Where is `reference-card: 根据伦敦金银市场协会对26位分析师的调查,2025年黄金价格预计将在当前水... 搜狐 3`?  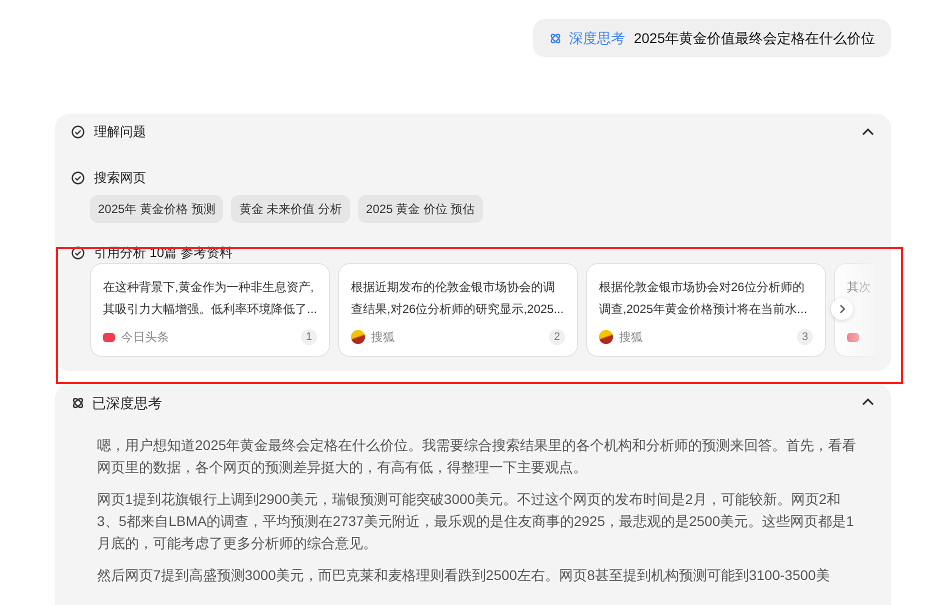 reference-card: 根据伦敦金银市场协会对26位分析师的调查,2025年黄金价格预计将在当前水... 搜狐 3 is located at coordinates (706, 310).